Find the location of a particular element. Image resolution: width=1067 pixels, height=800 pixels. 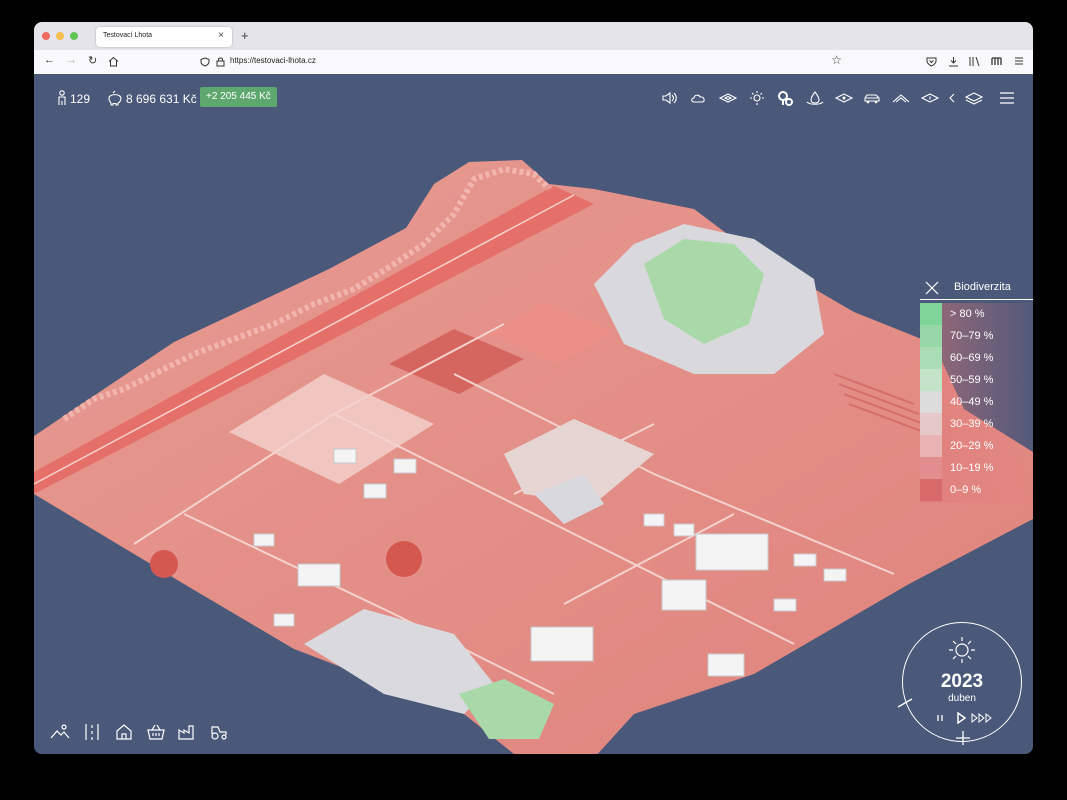

car-traffic-icon is located at coordinates (872, 98).